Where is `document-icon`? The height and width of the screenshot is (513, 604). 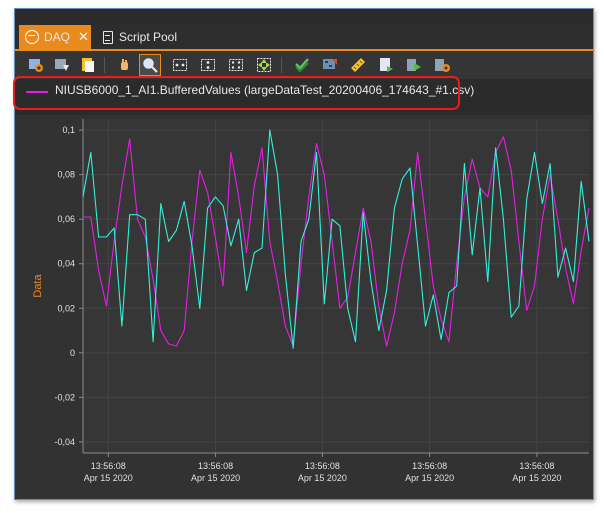 document-icon is located at coordinates (108, 37).